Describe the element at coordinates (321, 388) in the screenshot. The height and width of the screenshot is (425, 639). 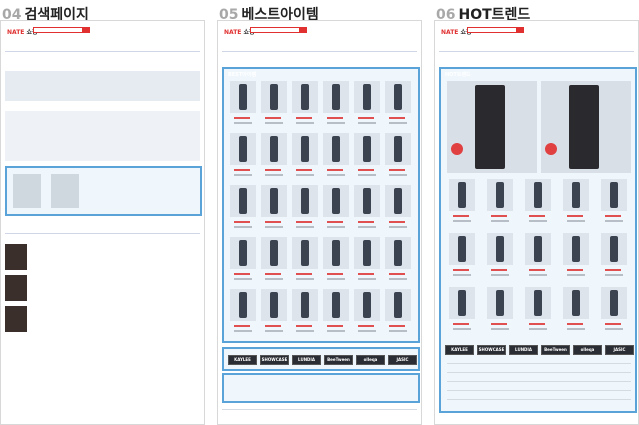
I see `highlight-brand-links` at that location.